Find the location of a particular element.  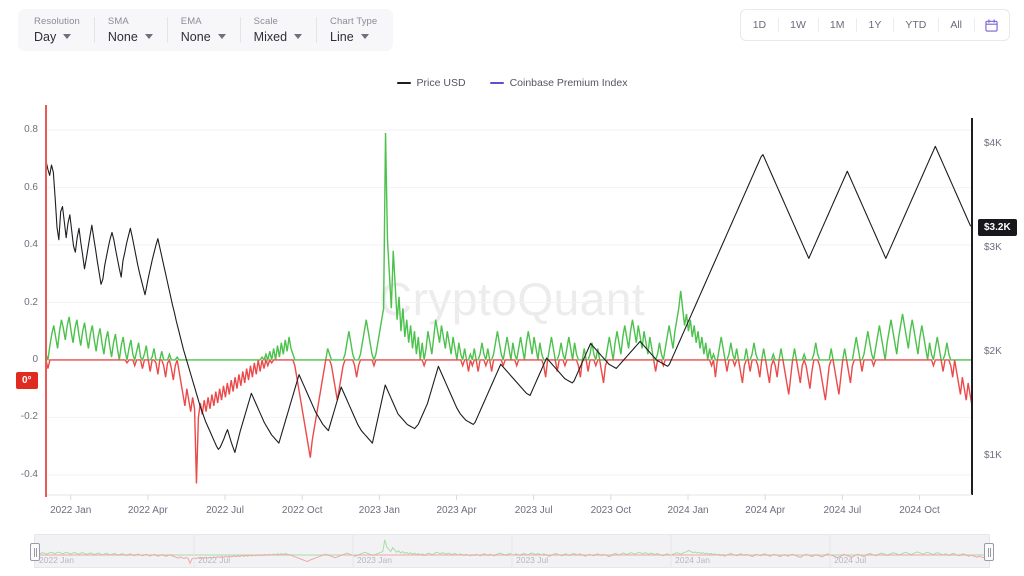

left-axis-tick-label: 0.8 is located at coordinates (31, 130).